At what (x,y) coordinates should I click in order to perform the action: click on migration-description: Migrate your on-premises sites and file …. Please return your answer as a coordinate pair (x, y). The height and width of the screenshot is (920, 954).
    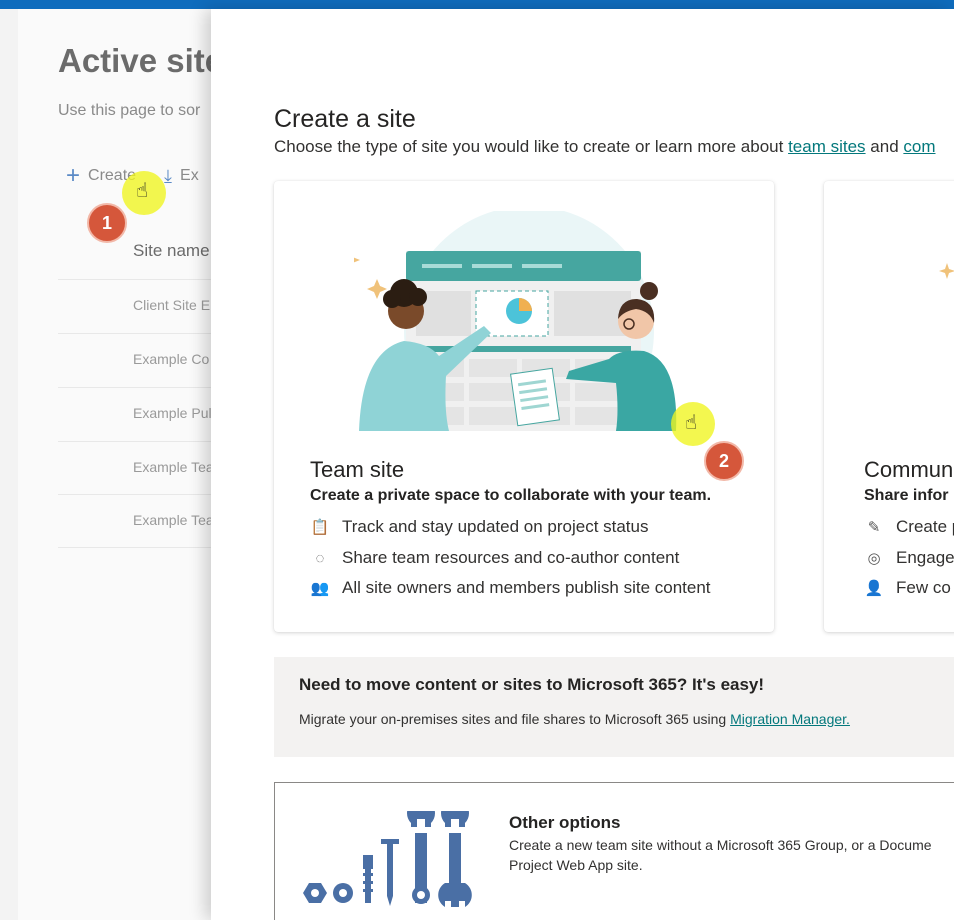
    Looking at the image, I should click on (574, 719).